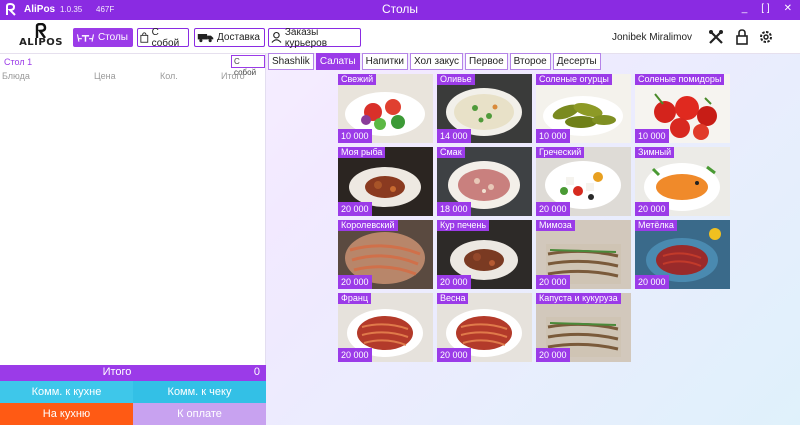 Image resolution: width=800 pixels, height=425 pixels. What do you see at coordinates (291, 61) in the screenshot?
I see `tab-shashlik: Shashlik` at bounding box center [291, 61].